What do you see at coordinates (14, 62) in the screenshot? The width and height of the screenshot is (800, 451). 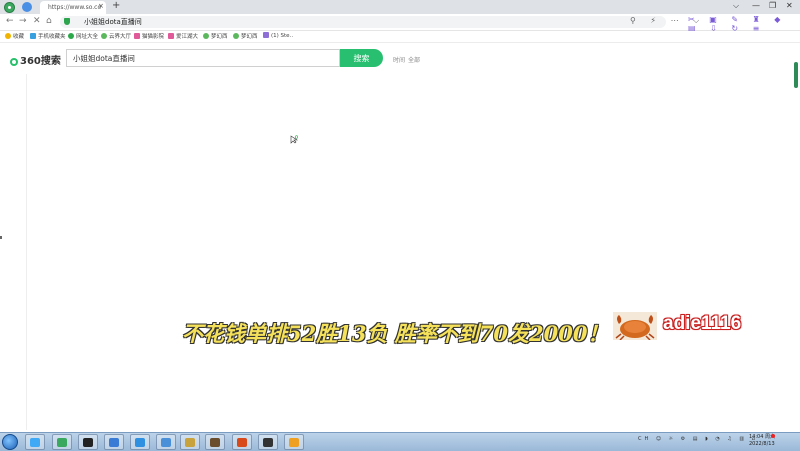 I see `logo-ring-icon` at bounding box center [14, 62].